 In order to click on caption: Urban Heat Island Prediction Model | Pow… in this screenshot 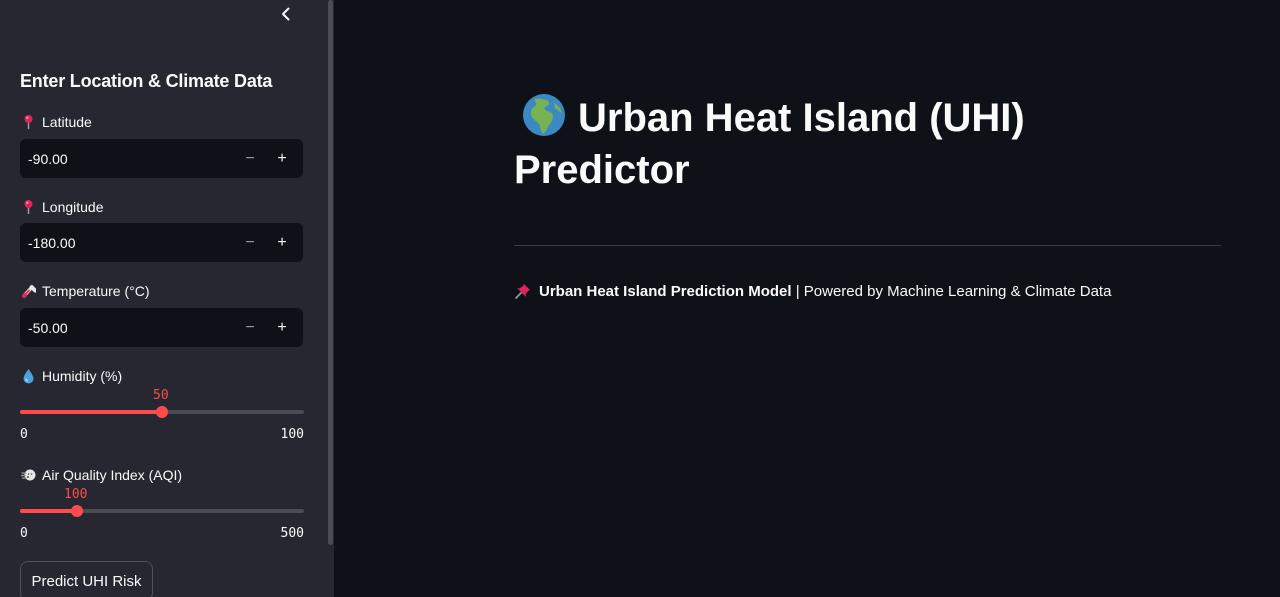, I will do `click(812, 291)`.